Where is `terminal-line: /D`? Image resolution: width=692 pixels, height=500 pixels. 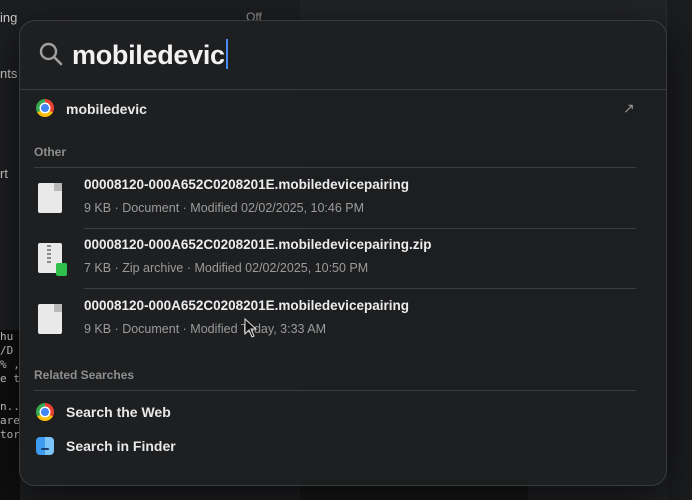
terminal-line: /D is located at coordinates (7, 350).